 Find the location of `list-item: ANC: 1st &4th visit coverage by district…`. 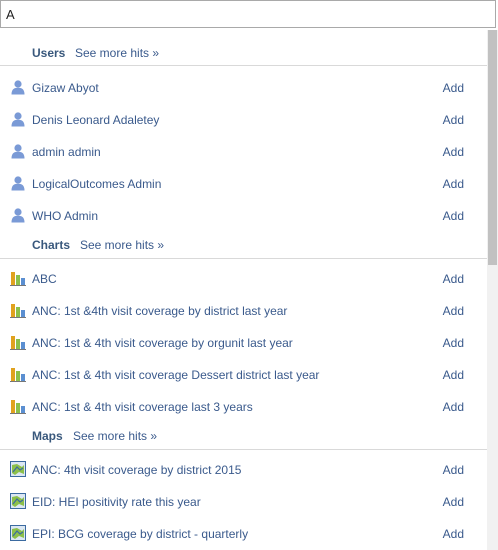

list-item: ANC: 1st &4th visit coverage by district… is located at coordinates (243, 310).